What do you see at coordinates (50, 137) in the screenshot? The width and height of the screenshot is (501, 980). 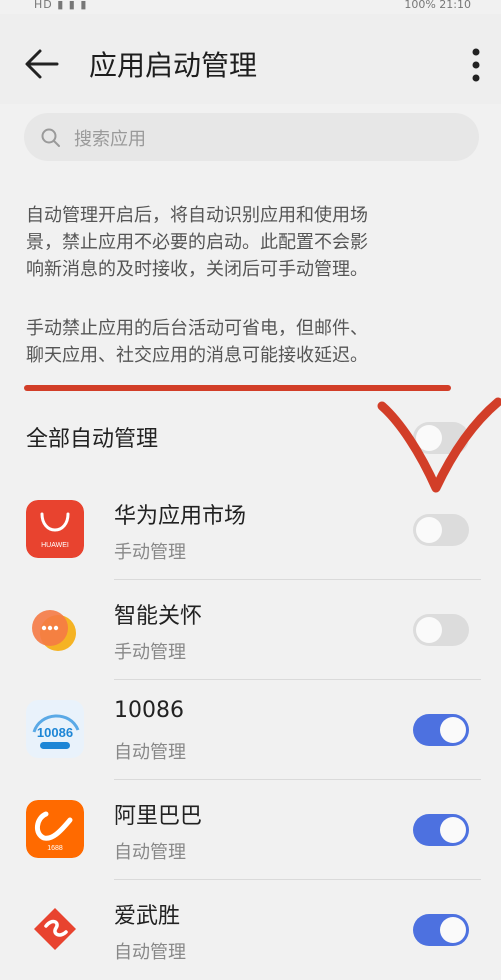 I see `search-icon` at bounding box center [50, 137].